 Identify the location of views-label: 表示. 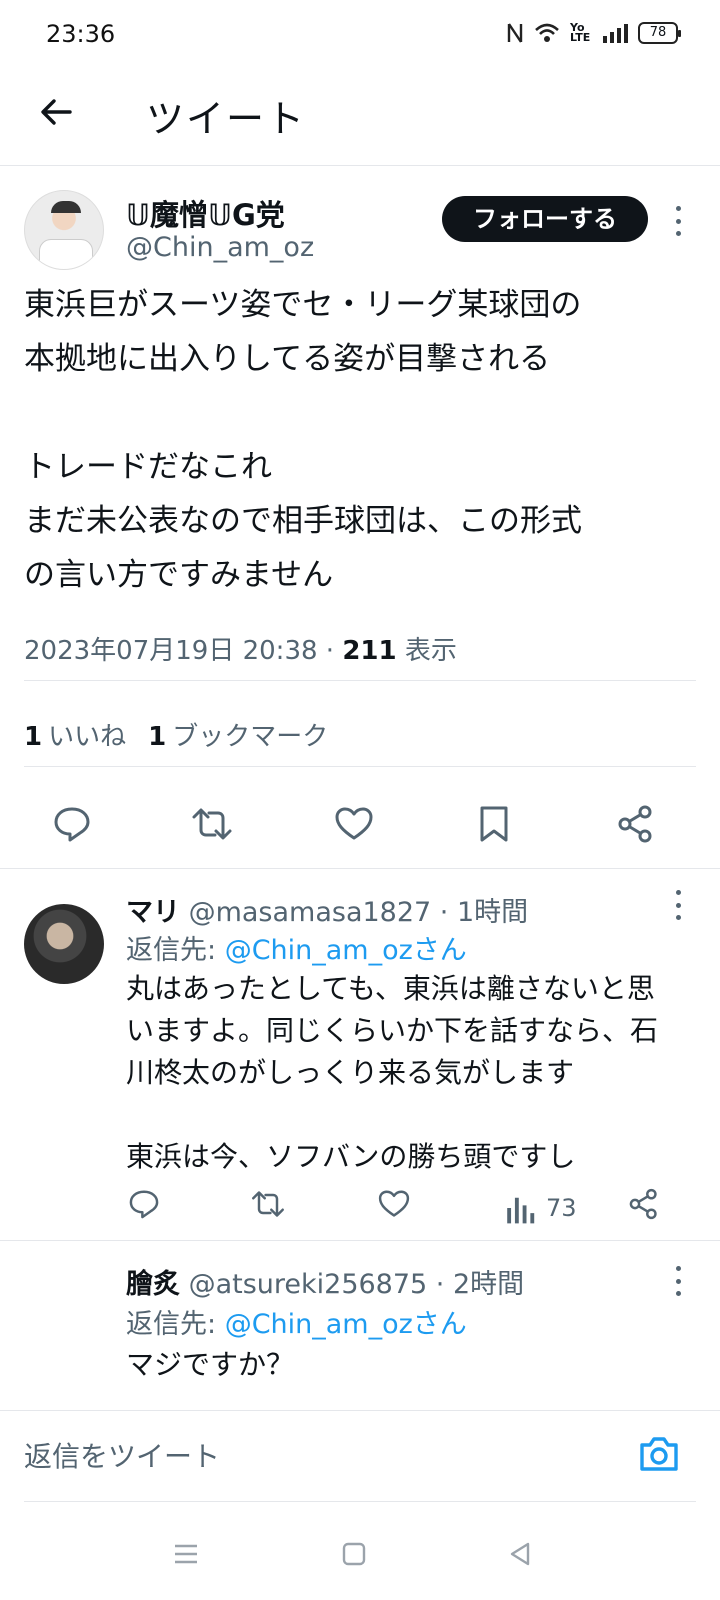
(426, 651).